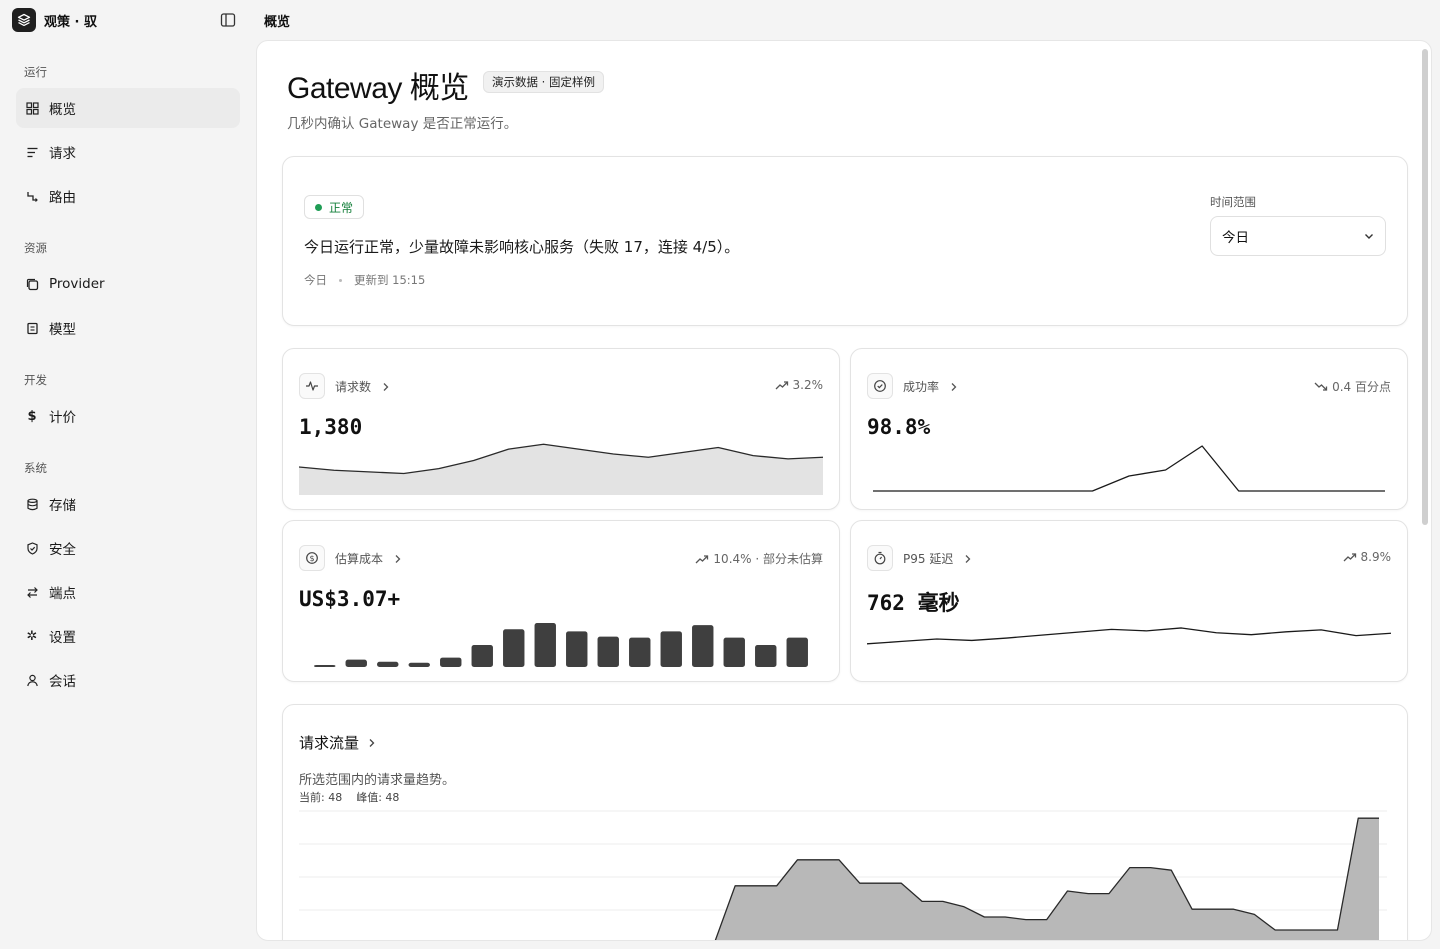  I want to click on nav-section-title: 开发, so click(35, 380).